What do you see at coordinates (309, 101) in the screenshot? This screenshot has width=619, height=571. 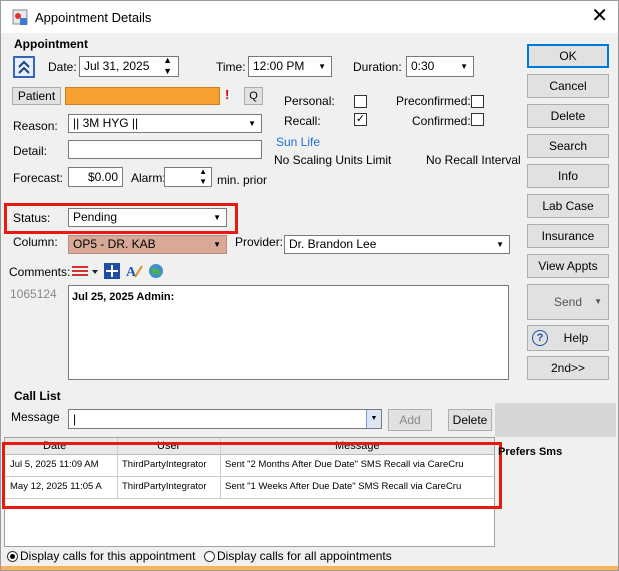 I see `personal-label: Personal:` at bounding box center [309, 101].